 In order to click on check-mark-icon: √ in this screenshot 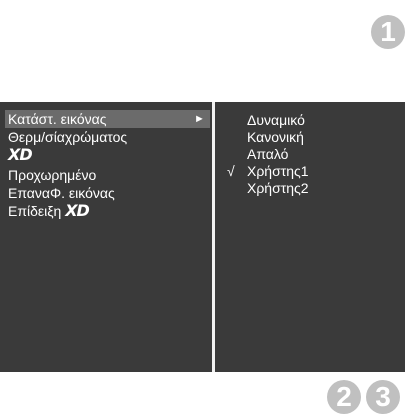, I will do `click(231, 171)`.